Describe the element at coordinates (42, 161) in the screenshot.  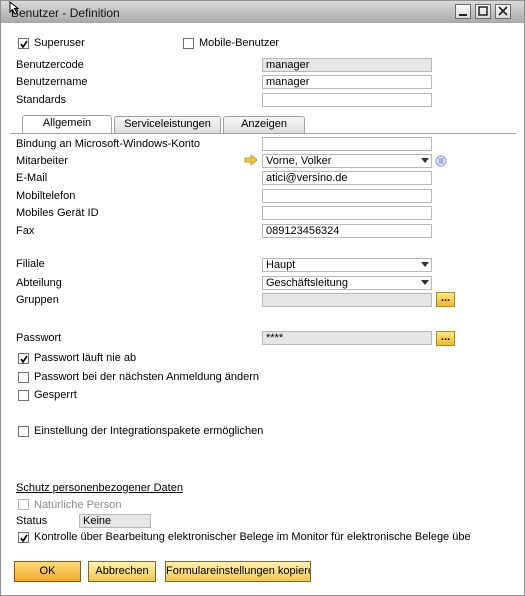
I see `employee-label: Mitarbeiter` at that location.